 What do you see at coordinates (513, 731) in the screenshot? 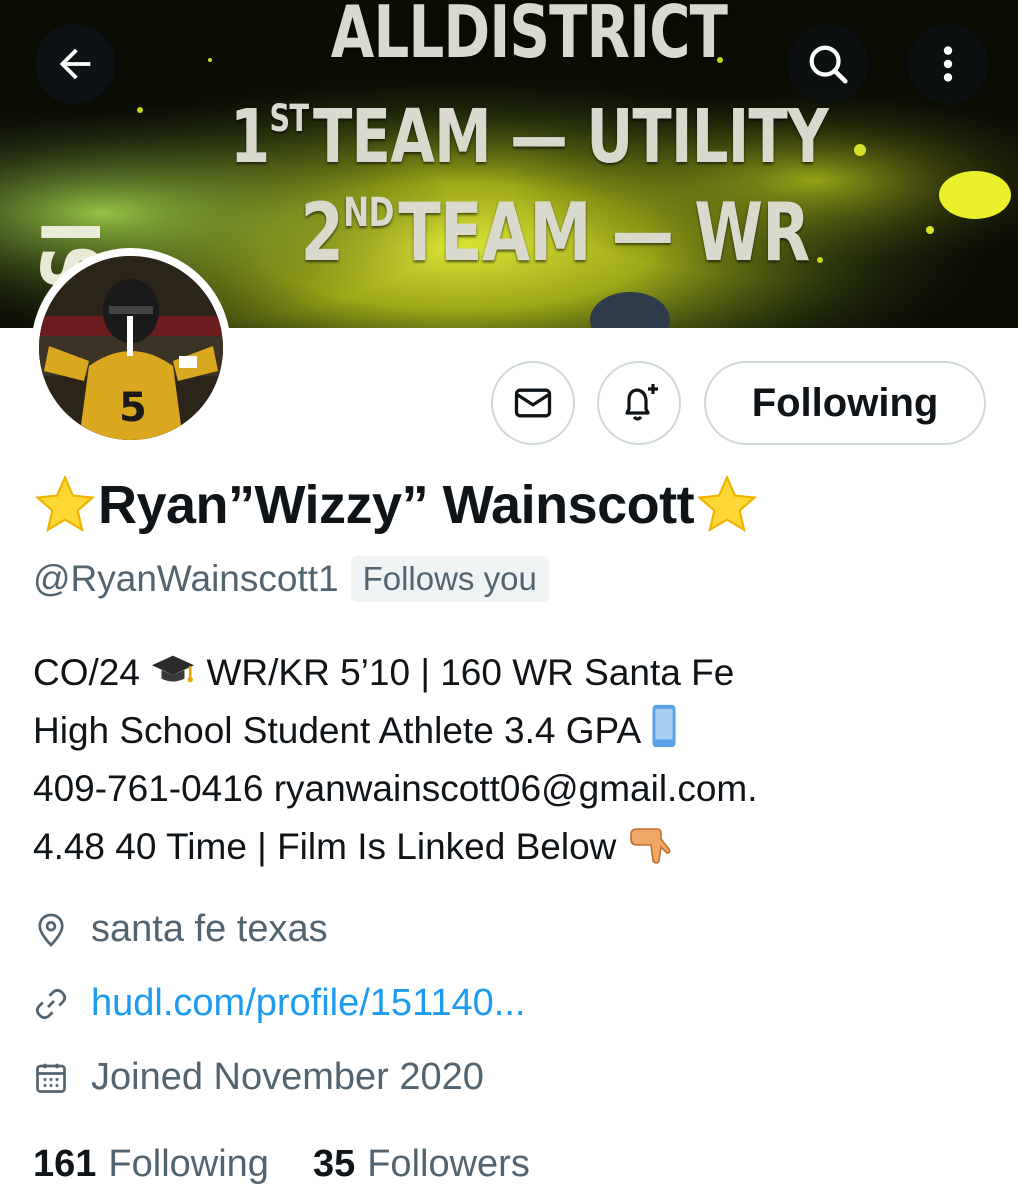
I see `bio-line-2: High School Student Athlete 3.4 GPA` at bounding box center [513, 731].